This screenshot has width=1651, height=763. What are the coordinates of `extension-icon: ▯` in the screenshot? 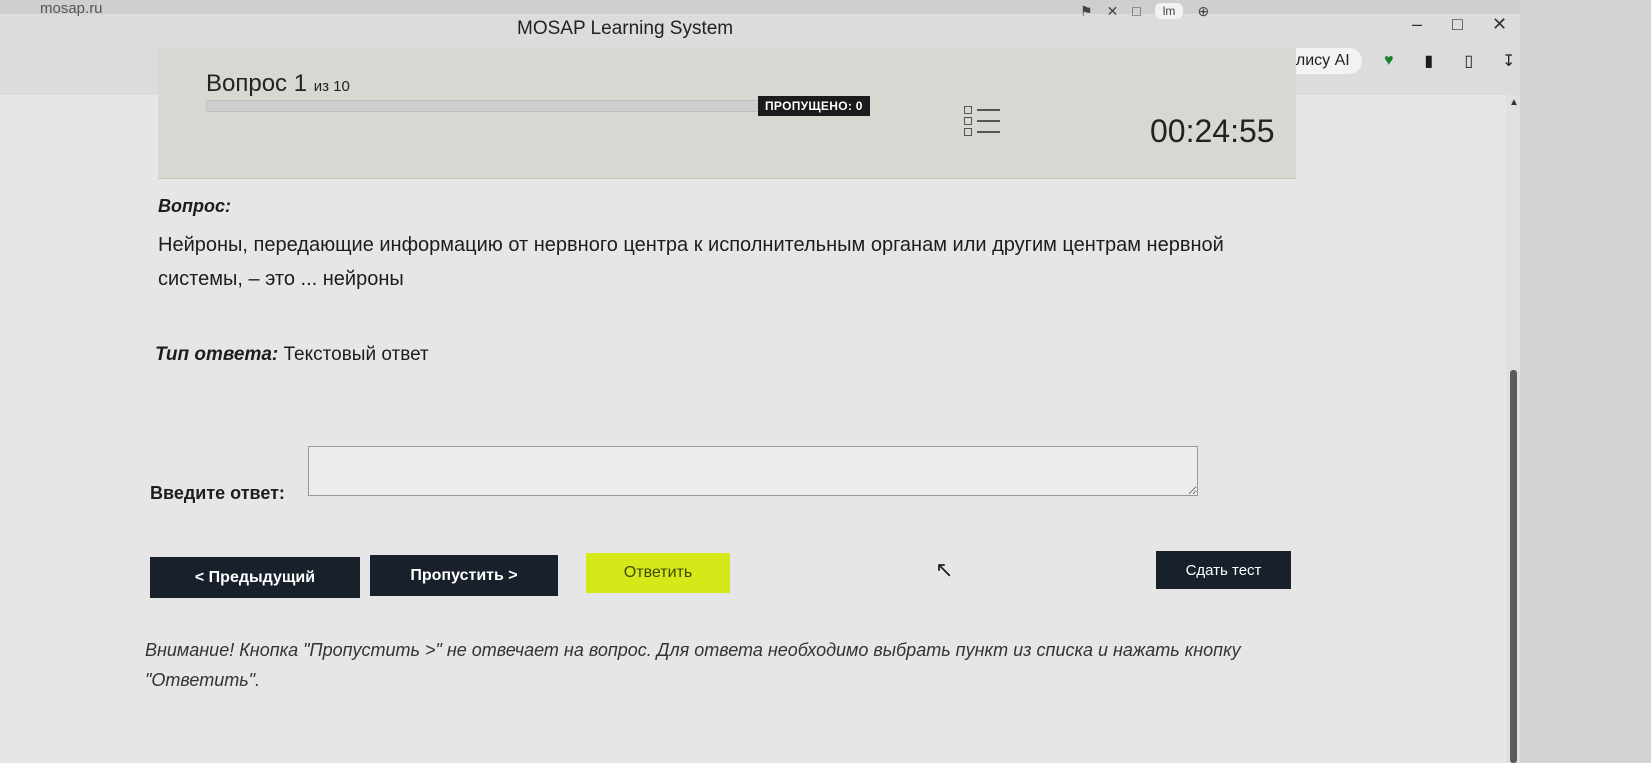 It's located at (1469, 61).